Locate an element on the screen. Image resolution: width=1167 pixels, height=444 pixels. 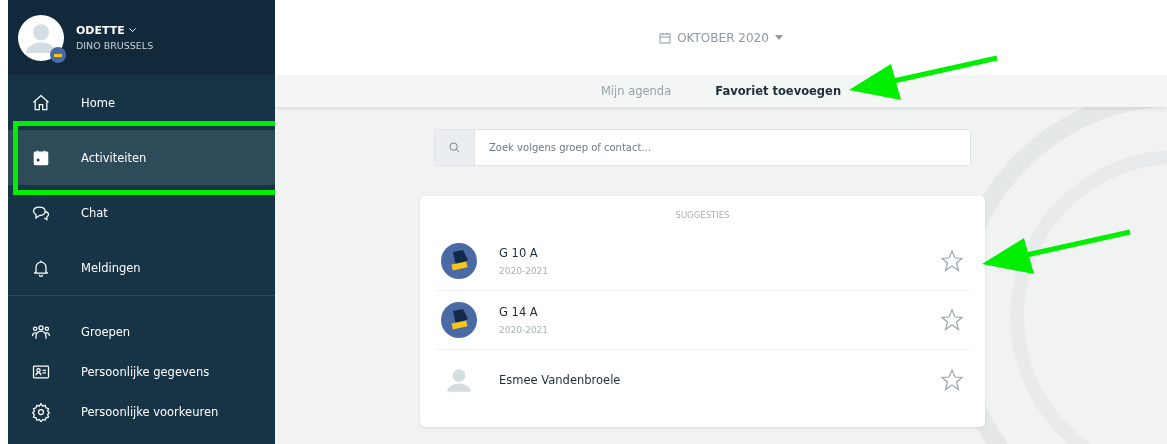
sidebar-item: Groepen is located at coordinates (141, 332).